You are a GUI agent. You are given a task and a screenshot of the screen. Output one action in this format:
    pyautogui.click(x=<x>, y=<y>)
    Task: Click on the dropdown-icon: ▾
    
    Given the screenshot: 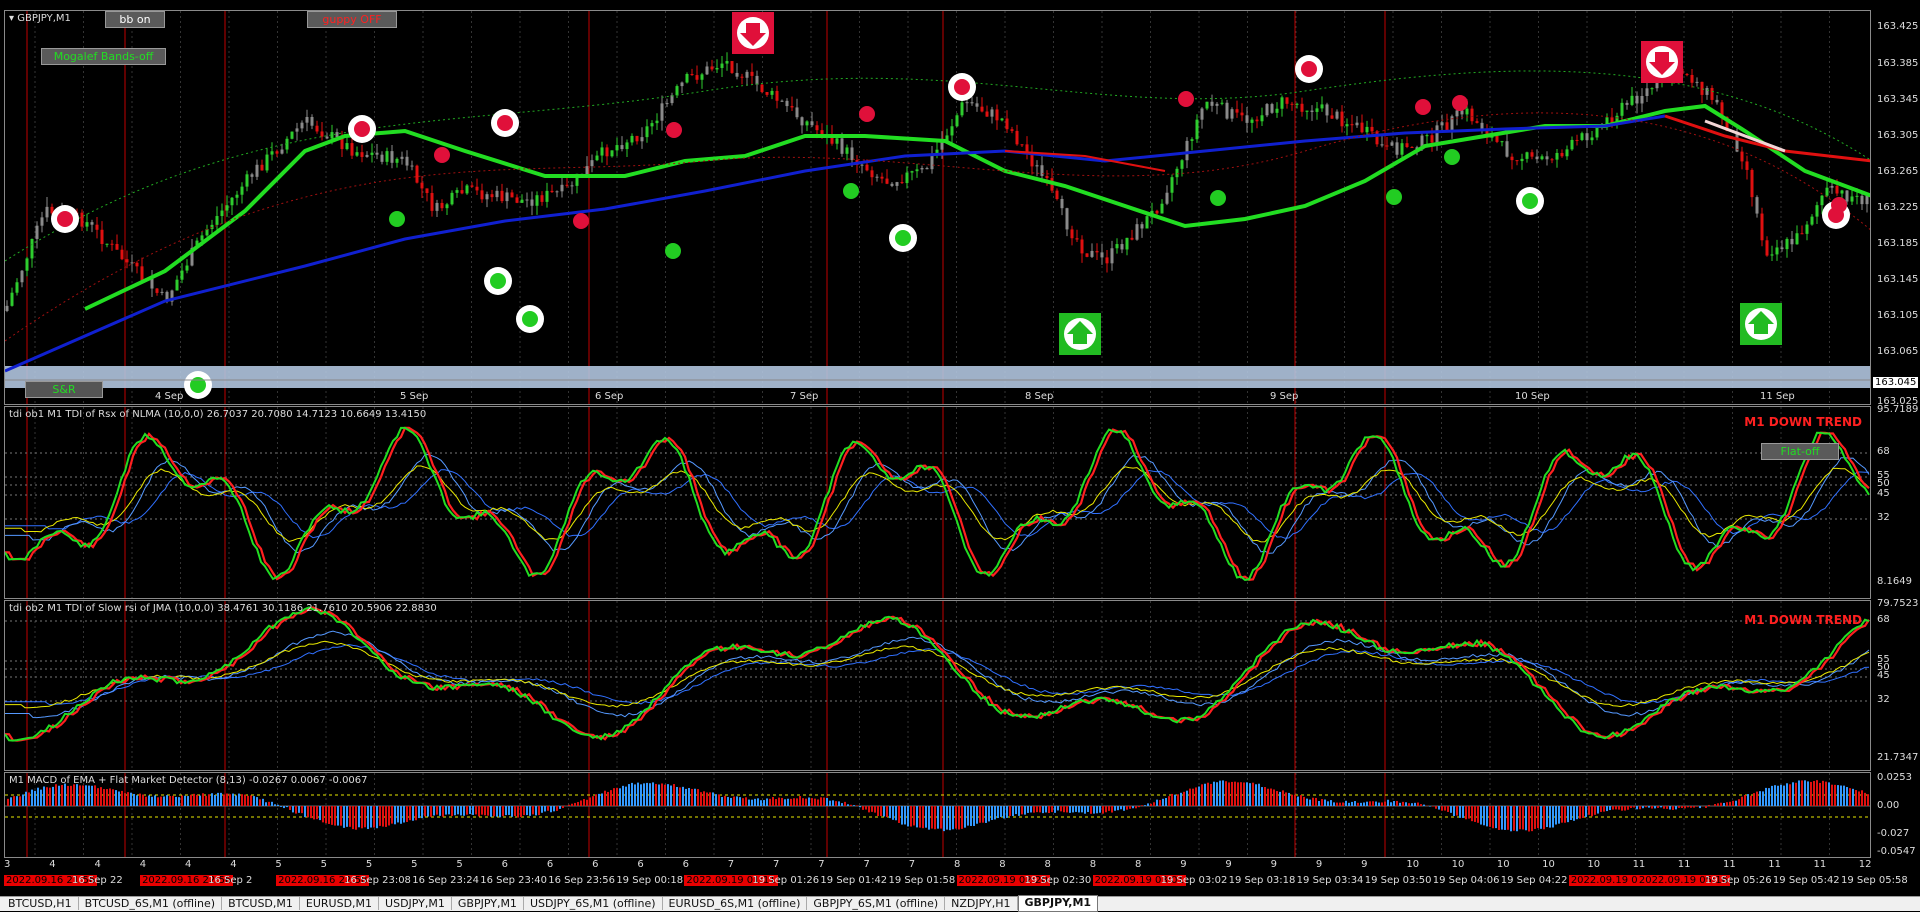 What is the action you would take?
    pyautogui.click(x=13, y=18)
    